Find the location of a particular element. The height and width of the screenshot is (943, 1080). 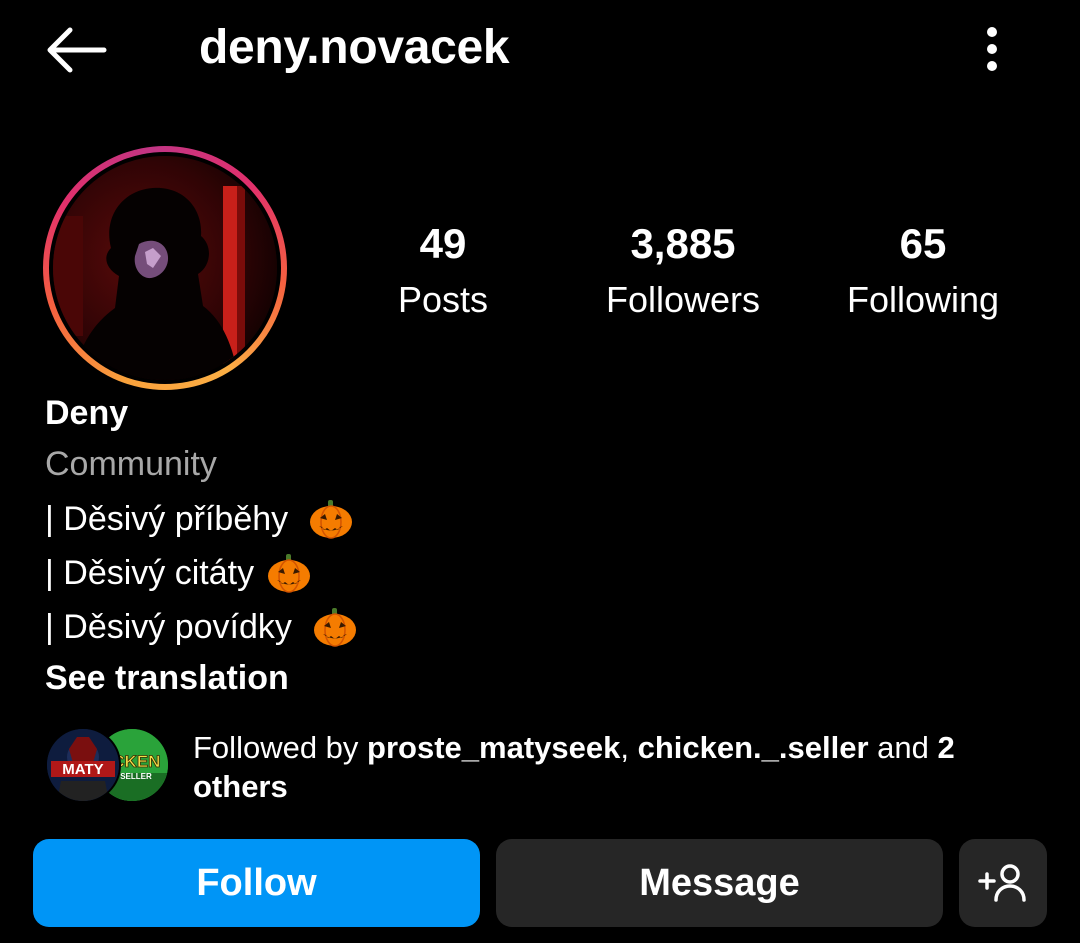

more-options-button is located at coordinates (992, 50).